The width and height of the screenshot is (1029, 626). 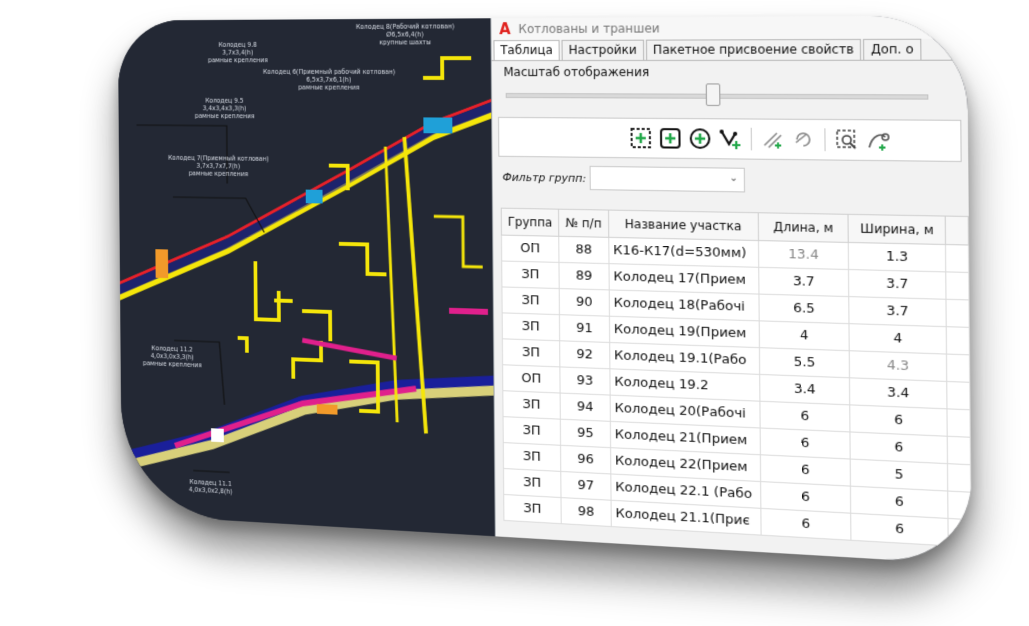 What do you see at coordinates (683, 225) in the screenshot?
I see `column-header-name: Название участка` at bounding box center [683, 225].